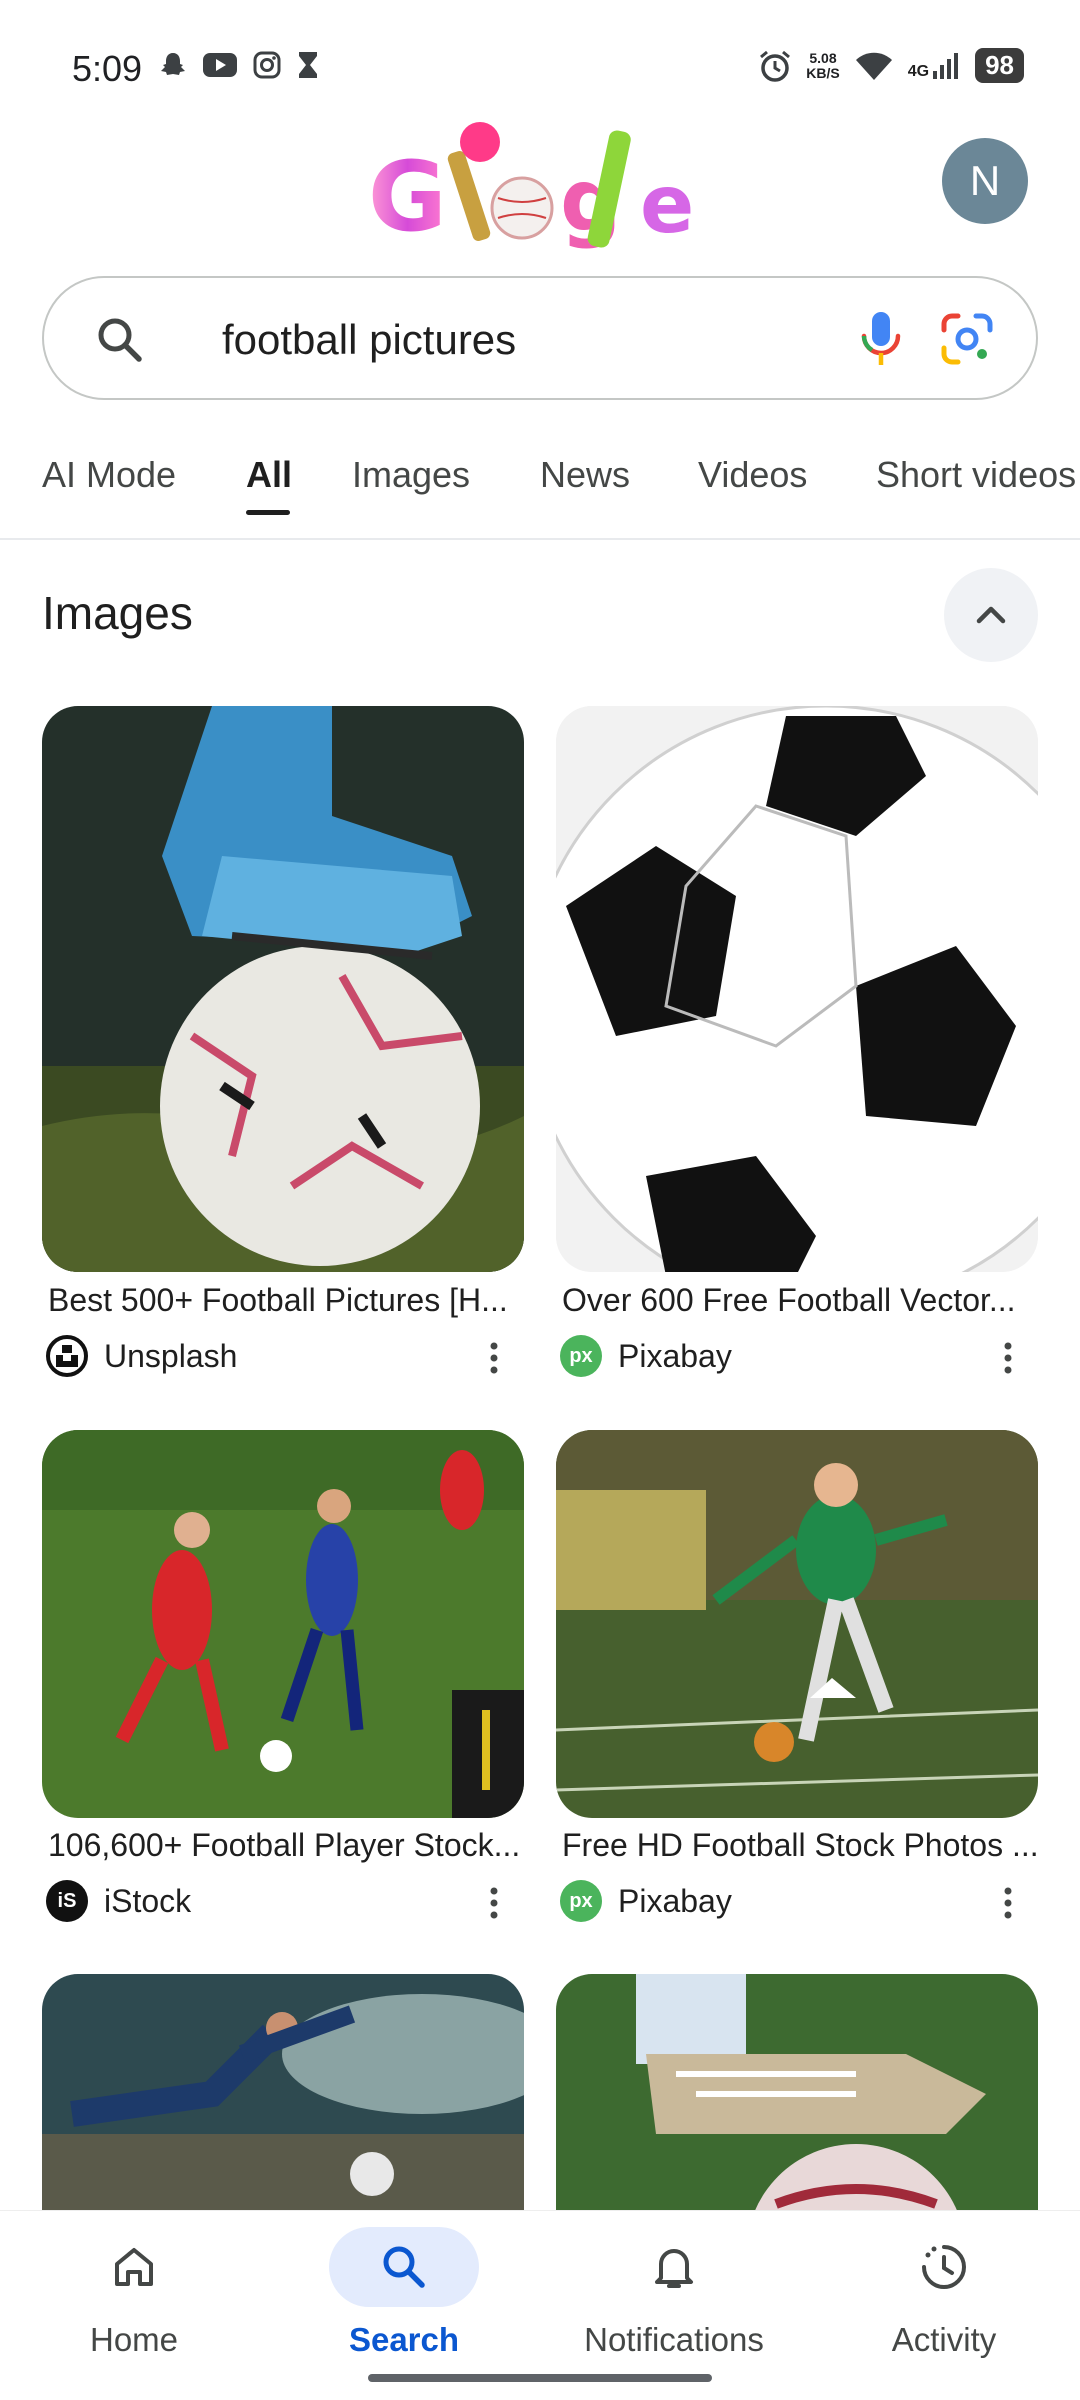 Image resolution: width=1080 pixels, height=2400 pixels. I want to click on battery-indicator: 98, so click(999, 65).